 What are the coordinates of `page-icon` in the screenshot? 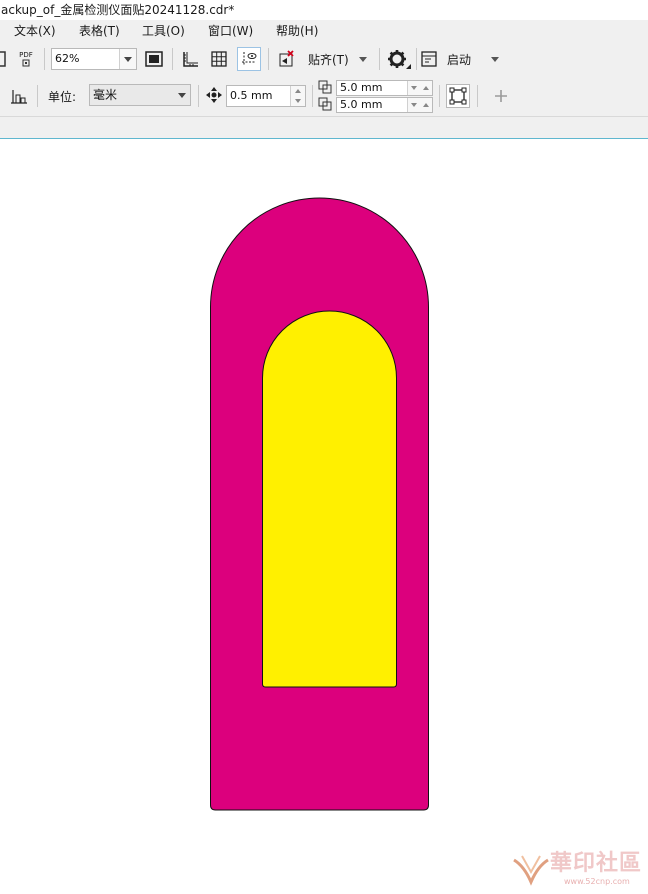 It's located at (4, 59).